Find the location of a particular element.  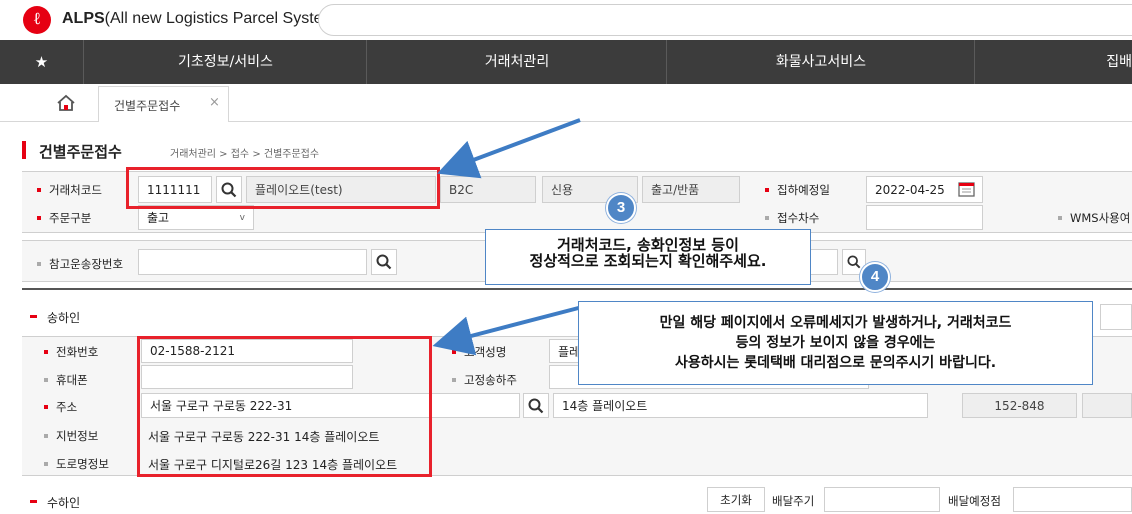

callout-4-line-2: 등의 정보가 보이지 않을 경우에는 is located at coordinates (835, 343).